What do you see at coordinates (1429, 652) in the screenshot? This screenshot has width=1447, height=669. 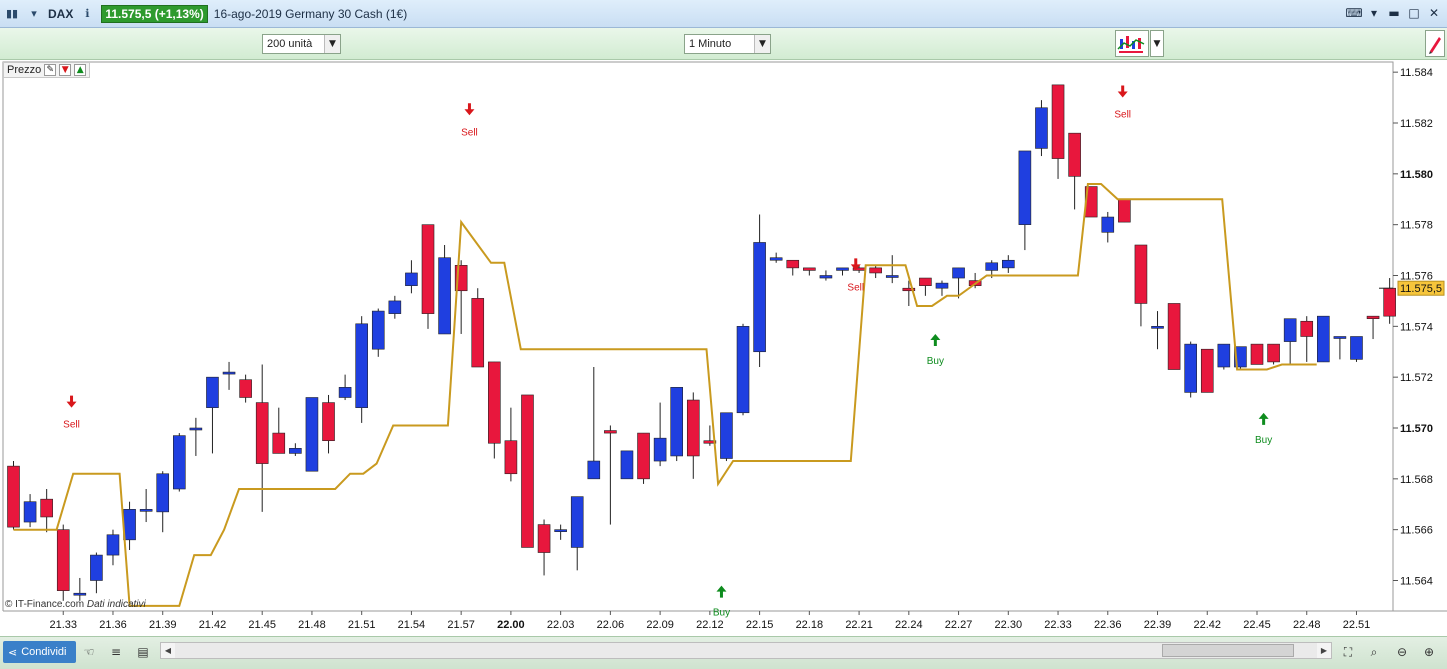 I see `zoom-in-icon: ⊕` at bounding box center [1429, 652].